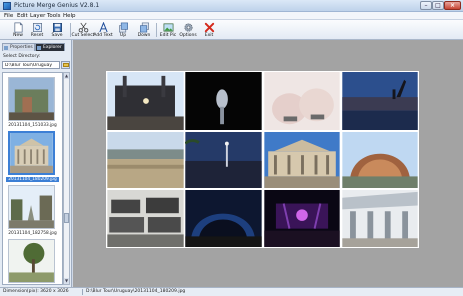 The height and width of the screenshot is (296, 463). Describe the element at coordinates (57, 35) in the screenshot. I see `save-label: Save` at that location.